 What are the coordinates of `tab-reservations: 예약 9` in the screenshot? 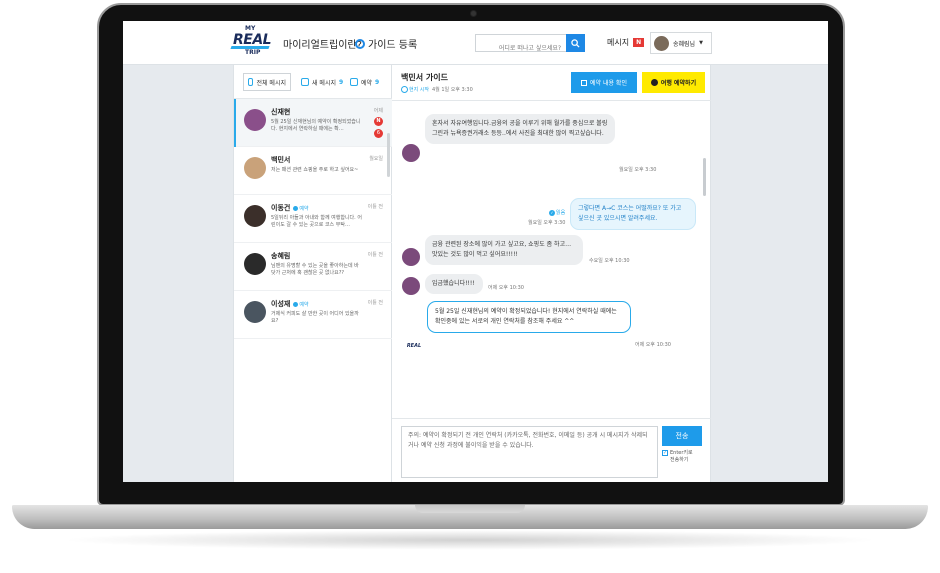 It's located at (364, 82).